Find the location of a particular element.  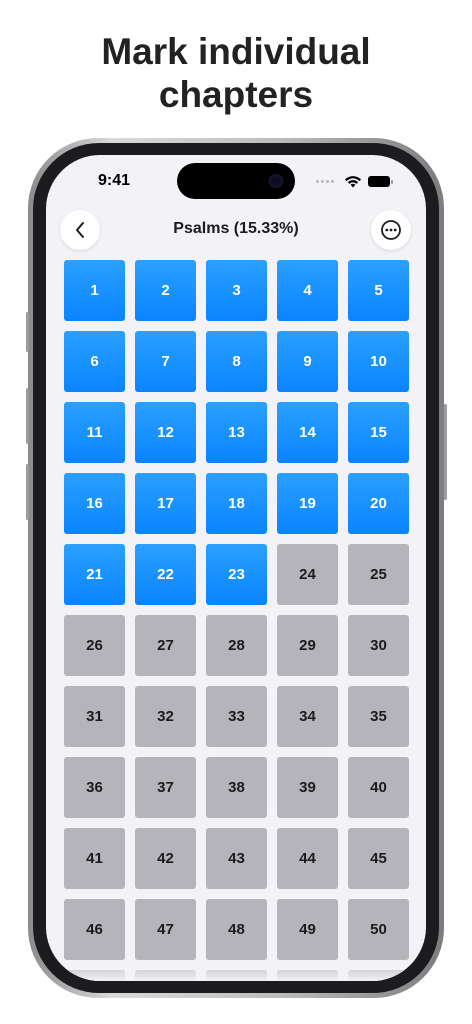

chapter-button-14: 14 is located at coordinates (307, 432).